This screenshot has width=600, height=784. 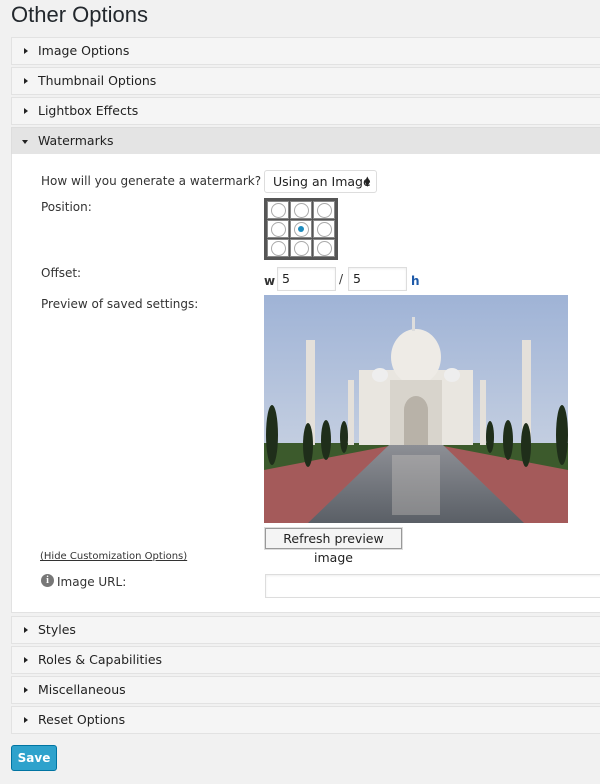 What do you see at coordinates (34, 758) in the screenshot?
I see `save-button: Save` at bounding box center [34, 758].